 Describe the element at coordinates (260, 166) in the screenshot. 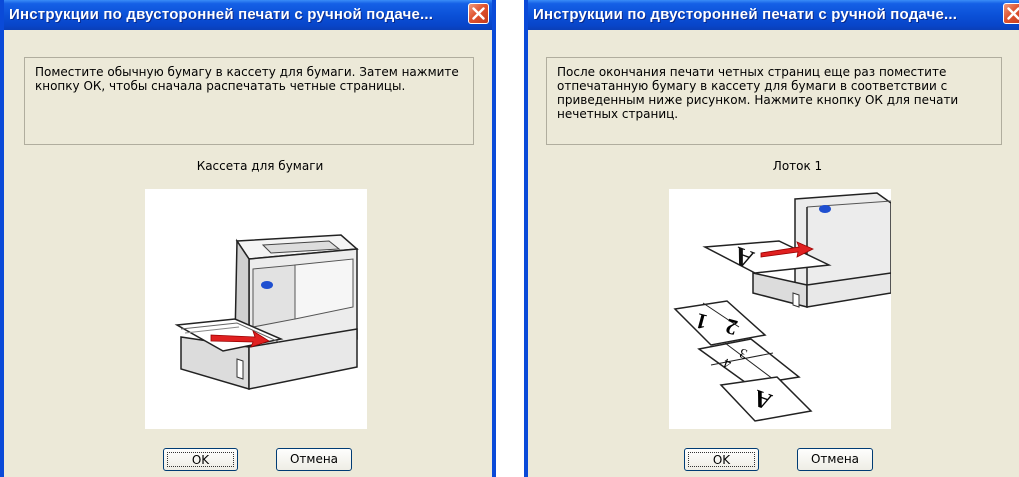

I see `illustration-caption: Кассета для бумаги` at that location.